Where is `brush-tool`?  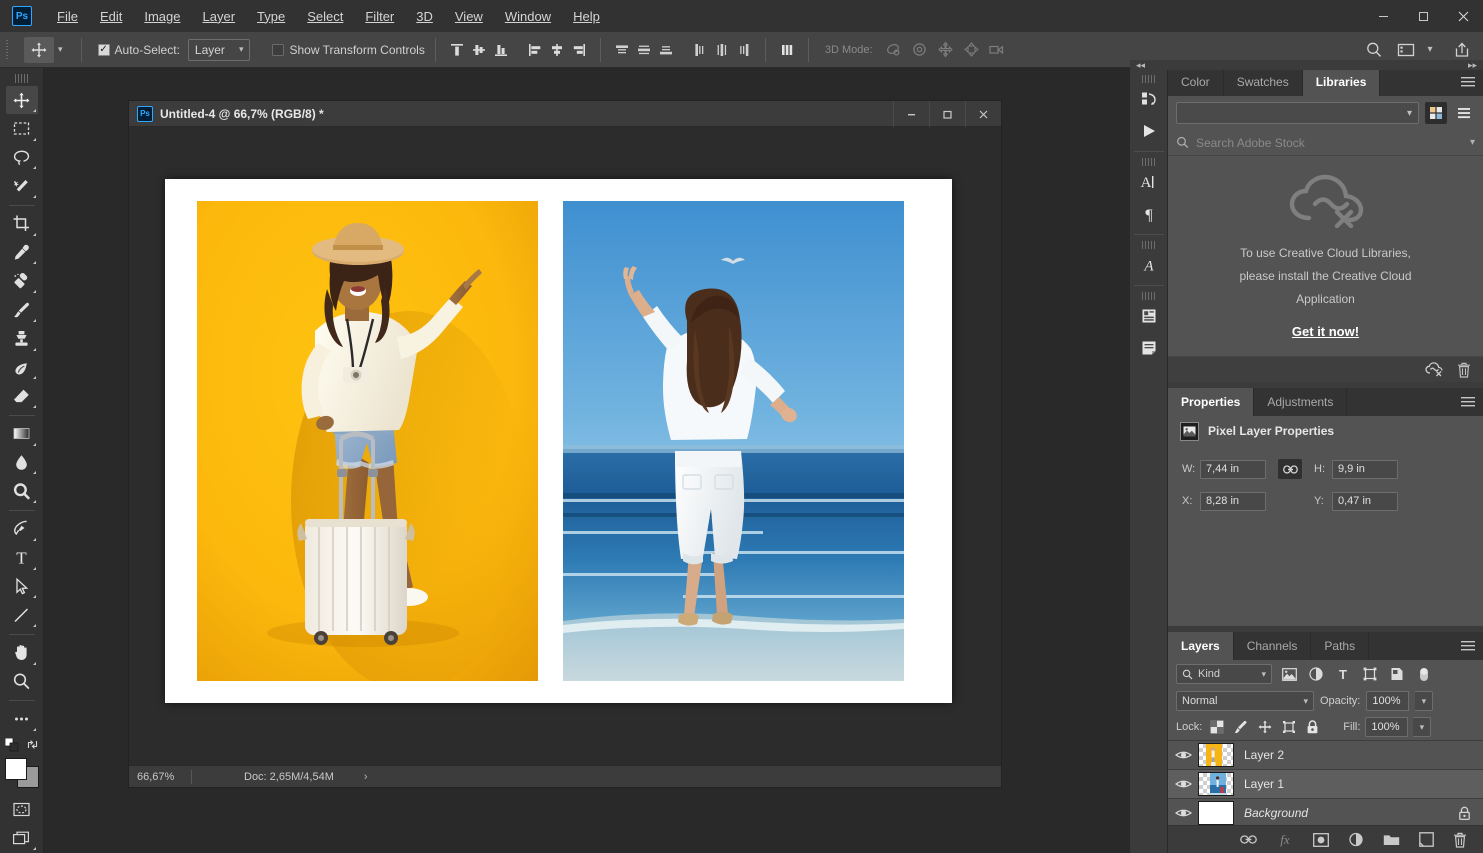 brush-tool is located at coordinates (22, 310).